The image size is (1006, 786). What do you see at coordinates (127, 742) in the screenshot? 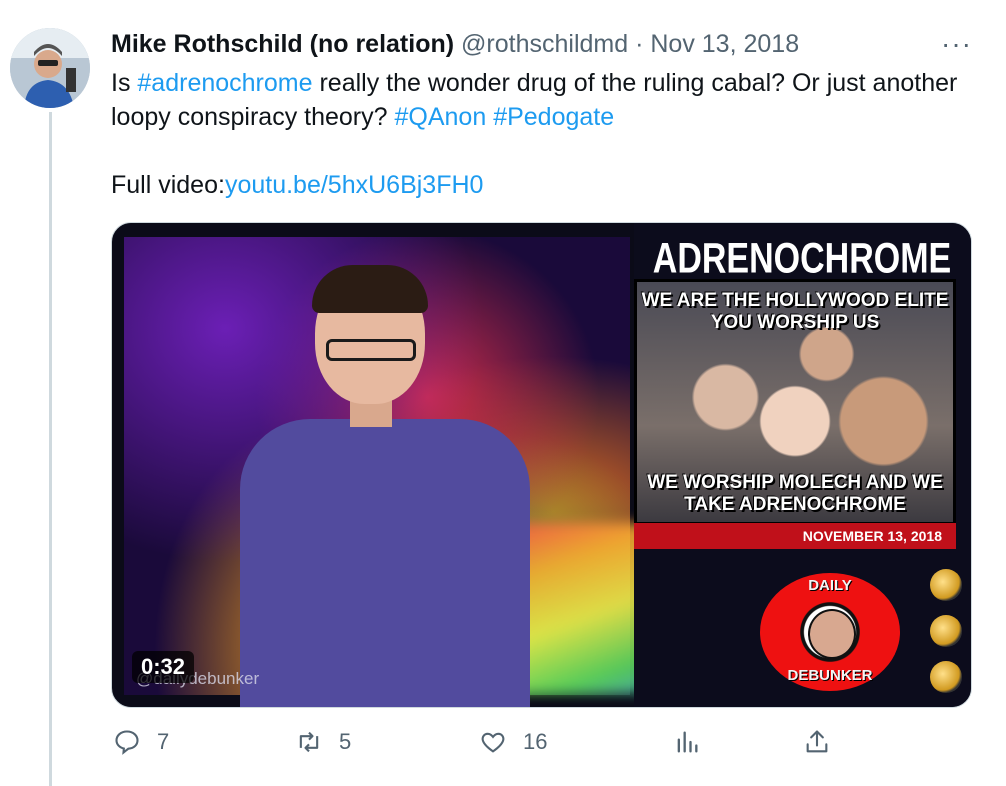
I see `reply-icon` at bounding box center [127, 742].